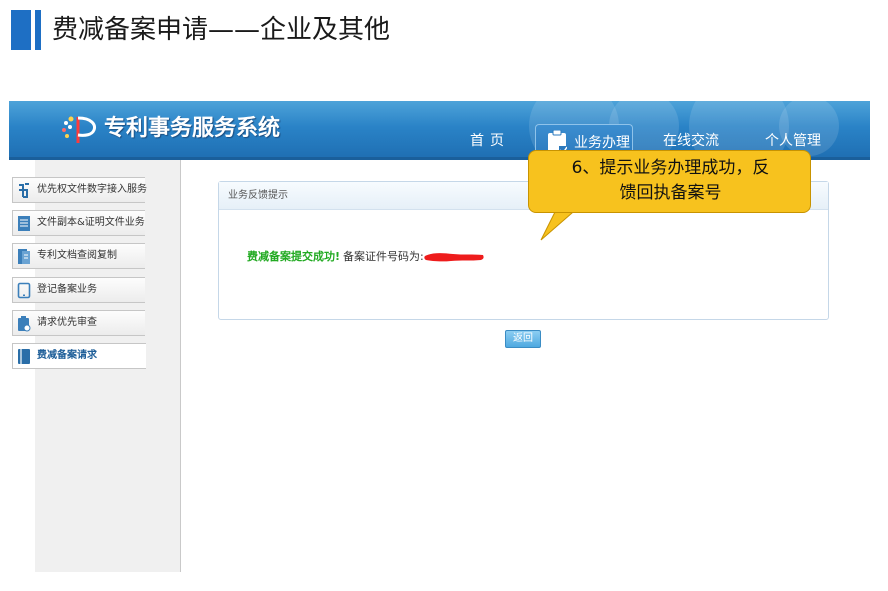  I want to click on sidebar-item-document-copy: 文件副本&证明文件业务, so click(78, 223).